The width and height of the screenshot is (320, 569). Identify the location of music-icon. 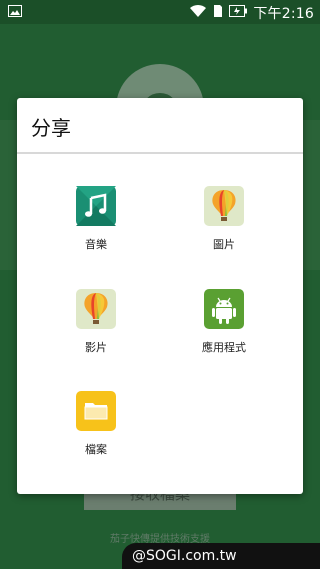
(96, 206).